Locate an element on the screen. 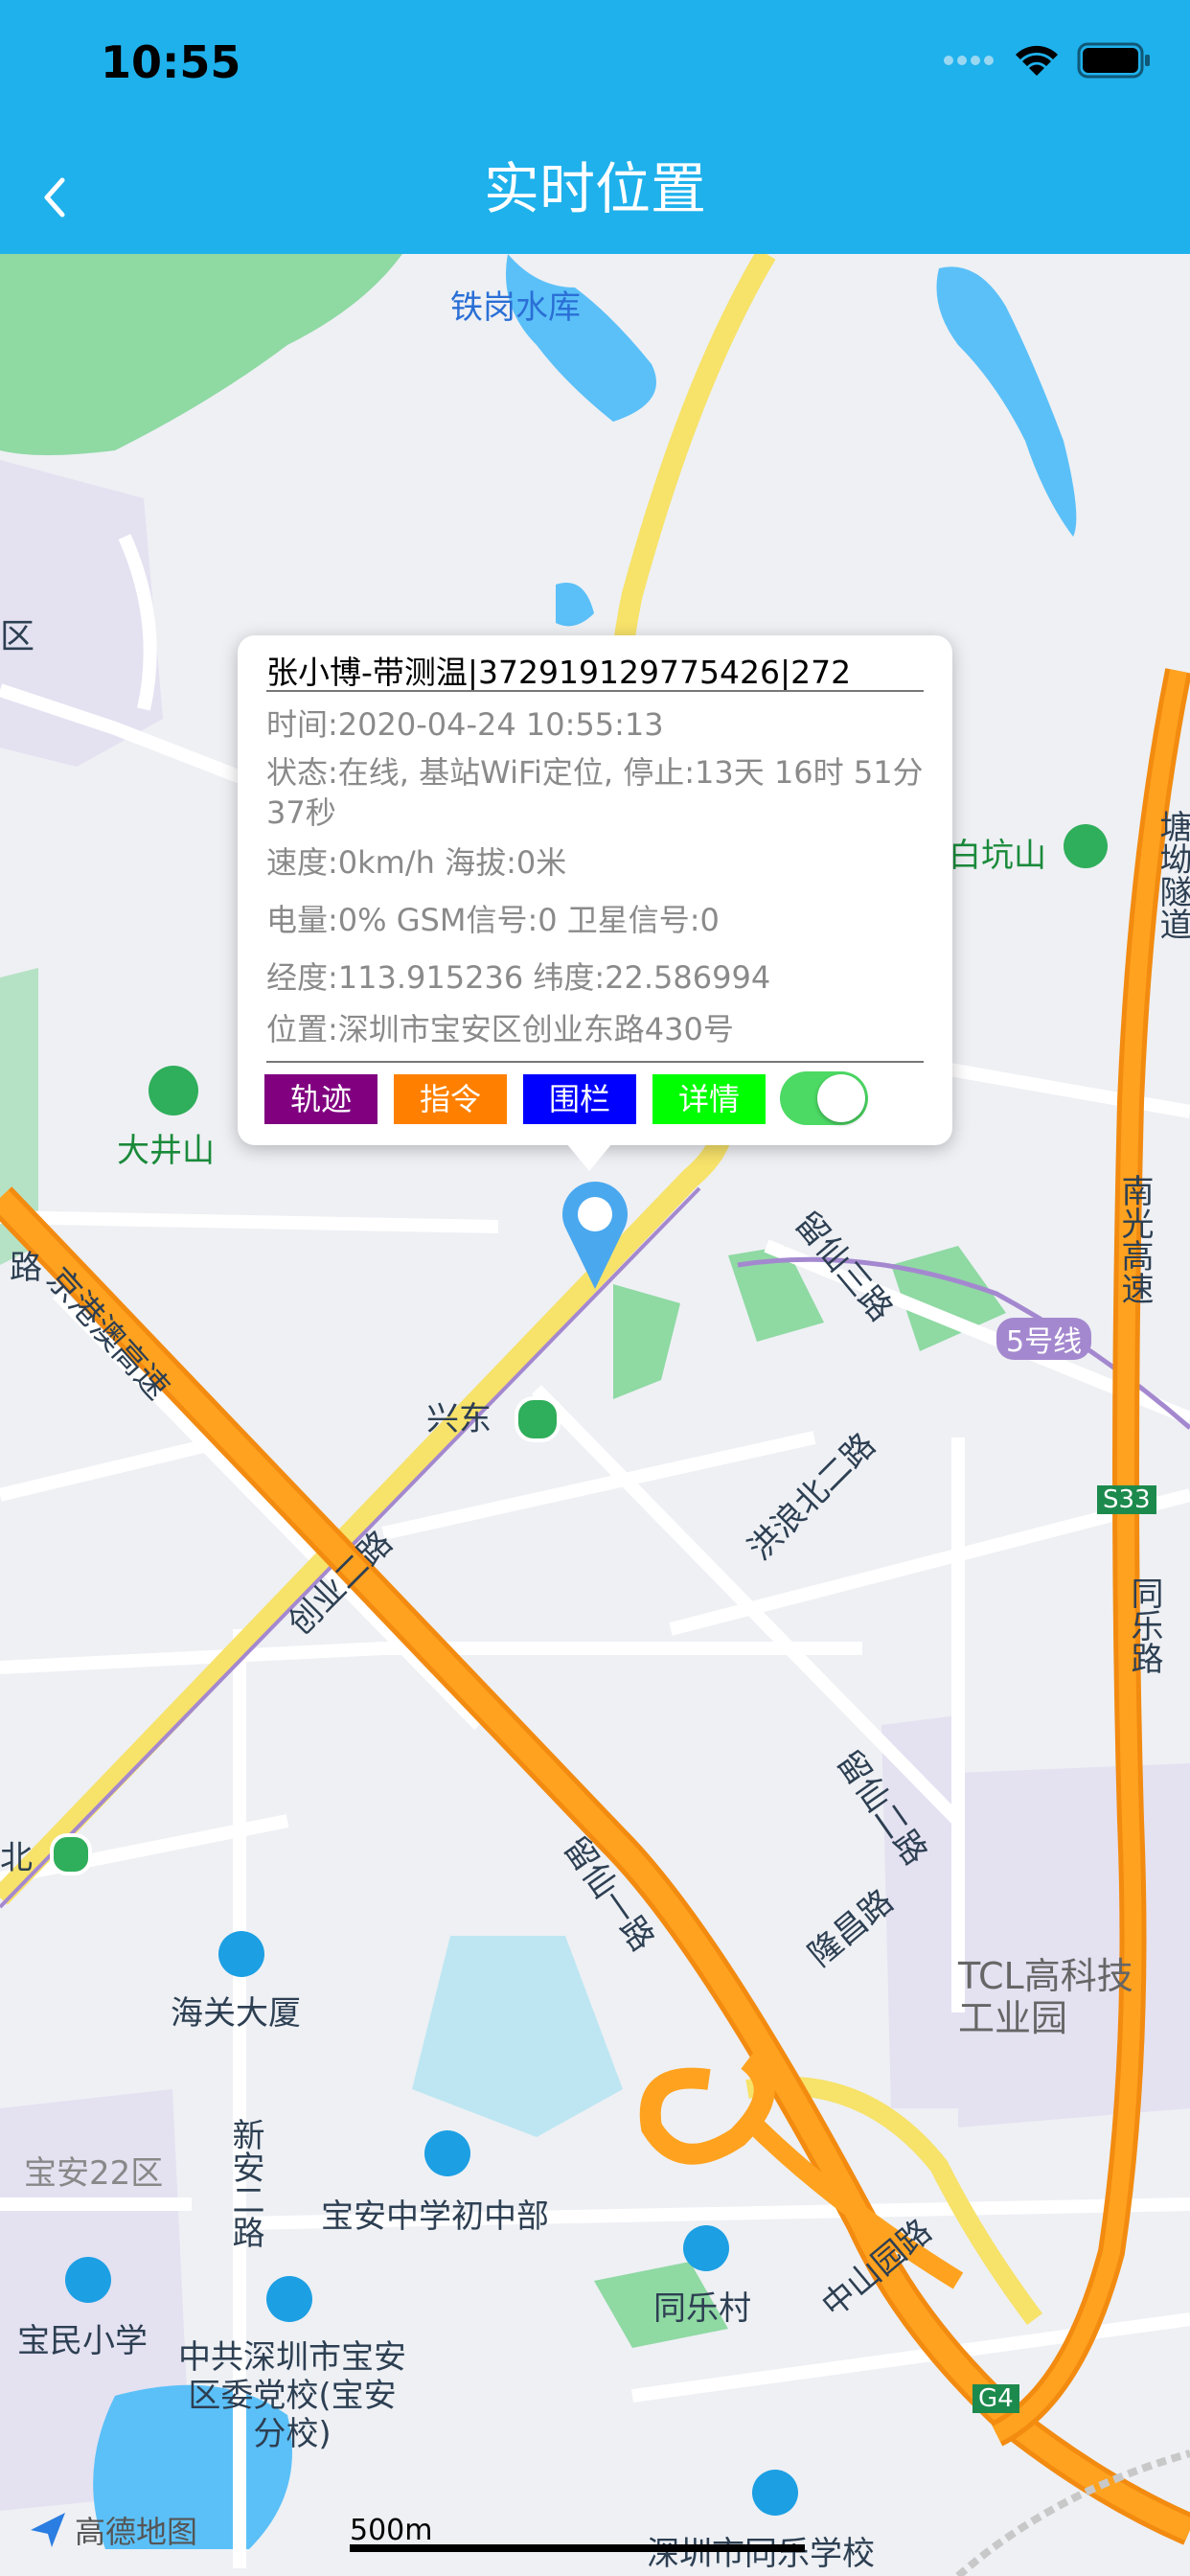 The image size is (1190, 2576). map-label-dajingshan: 大井山 is located at coordinates (166, 1151).